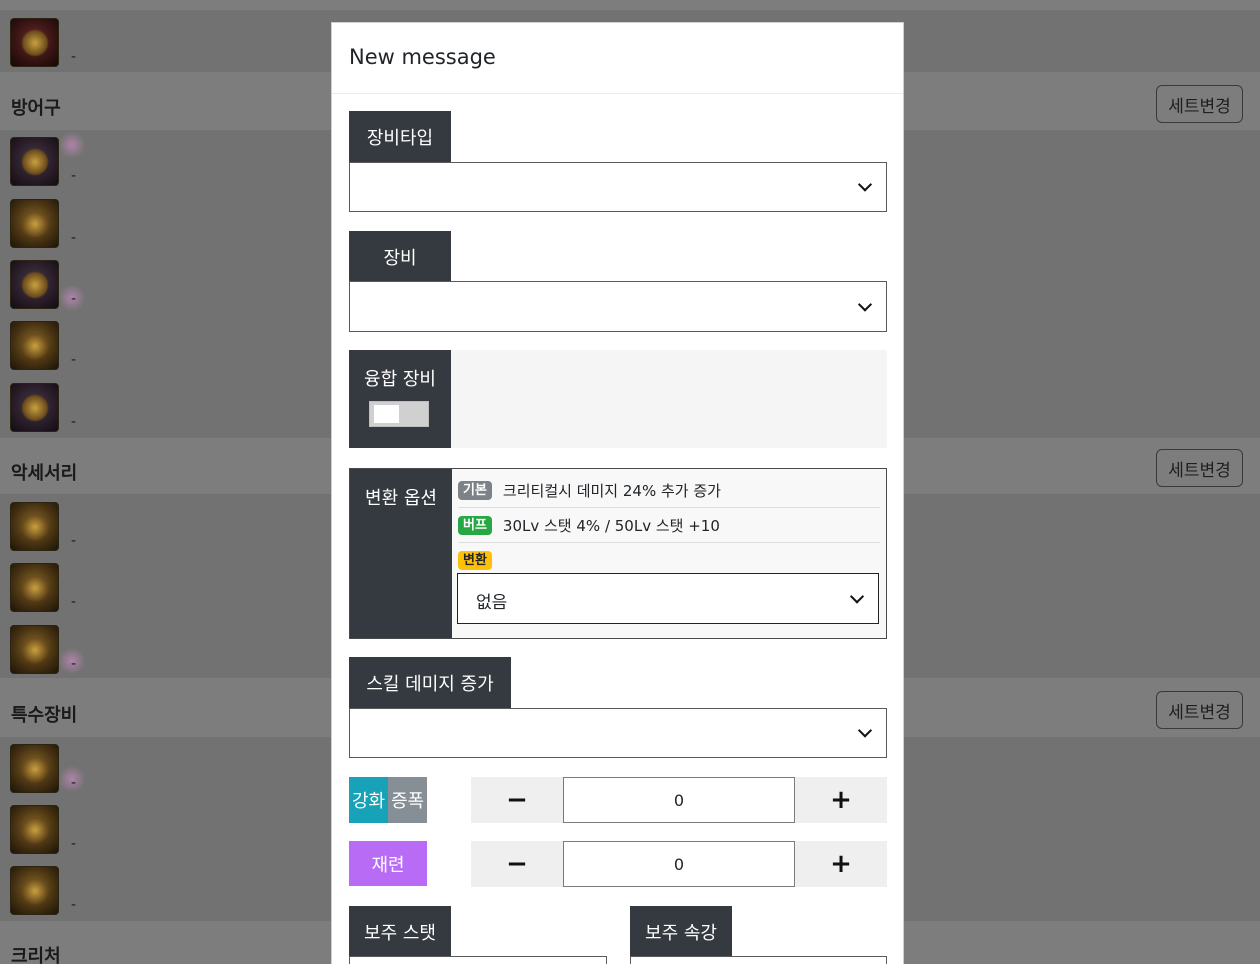 The width and height of the screenshot is (1260, 964). Describe the element at coordinates (407, 800) in the screenshot. I see `amplify-tab: 증폭` at that location.